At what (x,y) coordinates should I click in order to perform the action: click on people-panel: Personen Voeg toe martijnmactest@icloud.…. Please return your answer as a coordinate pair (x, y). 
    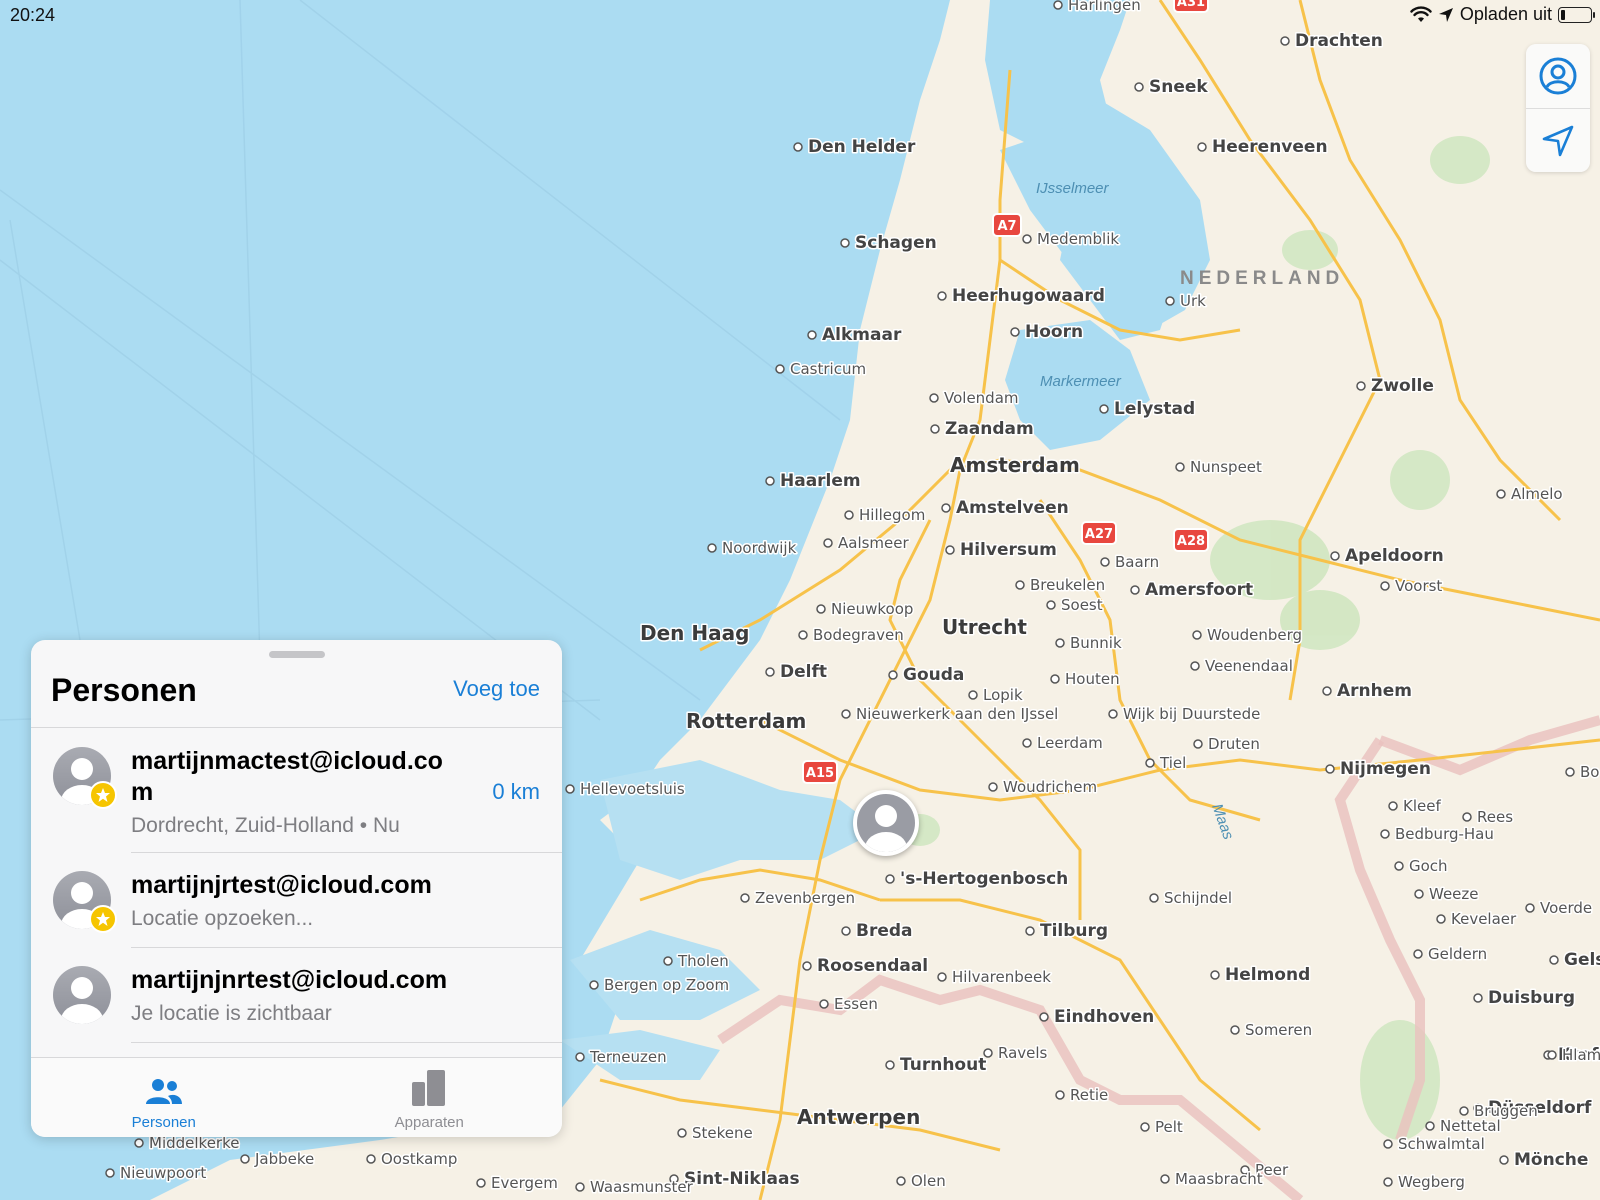
    Looking at the image, I should click on (296, 888).